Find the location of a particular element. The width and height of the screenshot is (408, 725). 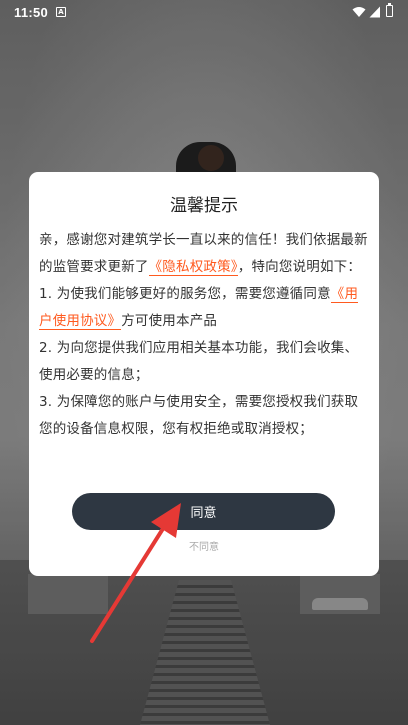

status-time: 11:50 is located at coordinates (31, 12).